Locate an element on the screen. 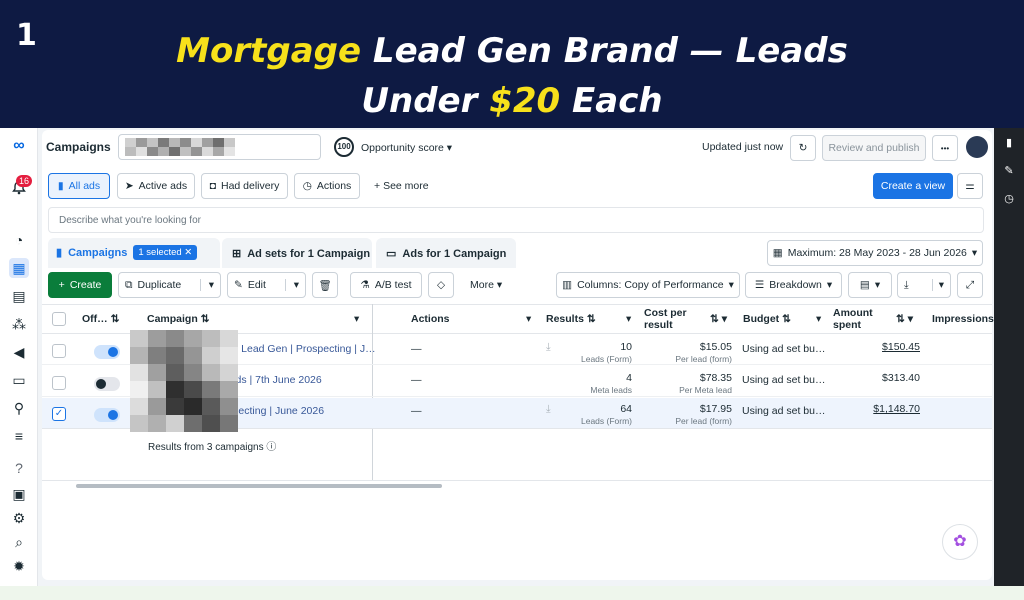 The image size is (1024, 600). create-view-button: Create a view is located at coordinates (913, 186).